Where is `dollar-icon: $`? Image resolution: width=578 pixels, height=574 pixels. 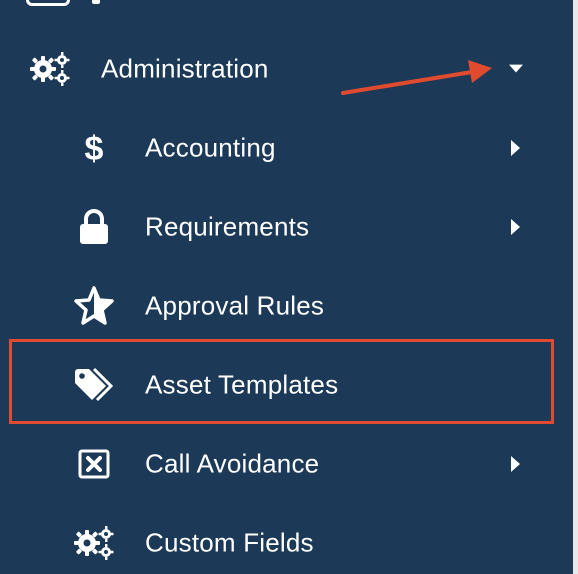
dollar-icon: $ is located at coordinates (94, 148).